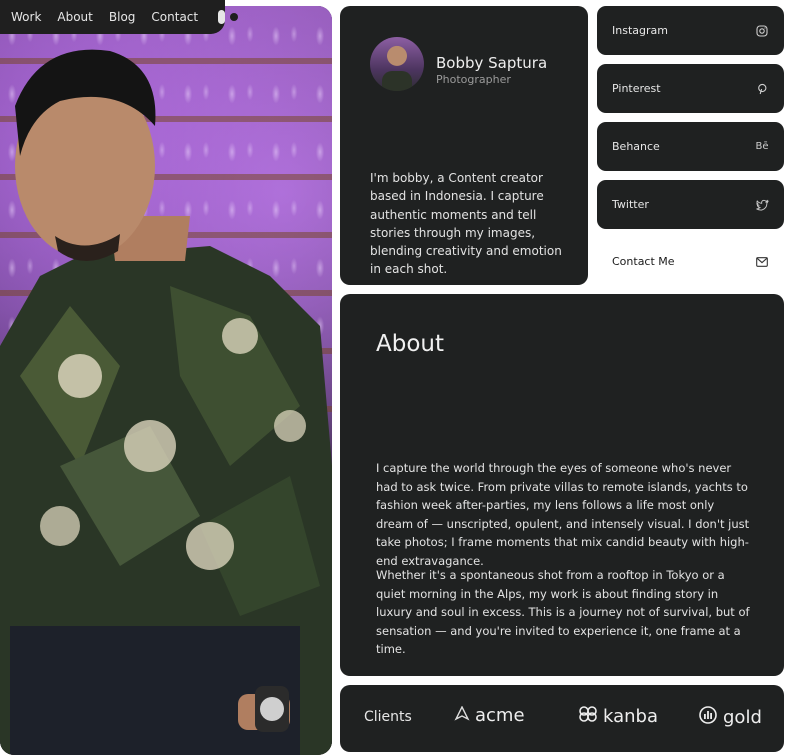 The image size is (795, 755). Describe the element at coordinates (500, 715) in the screenshot. I see `client-name: acme` at that location.